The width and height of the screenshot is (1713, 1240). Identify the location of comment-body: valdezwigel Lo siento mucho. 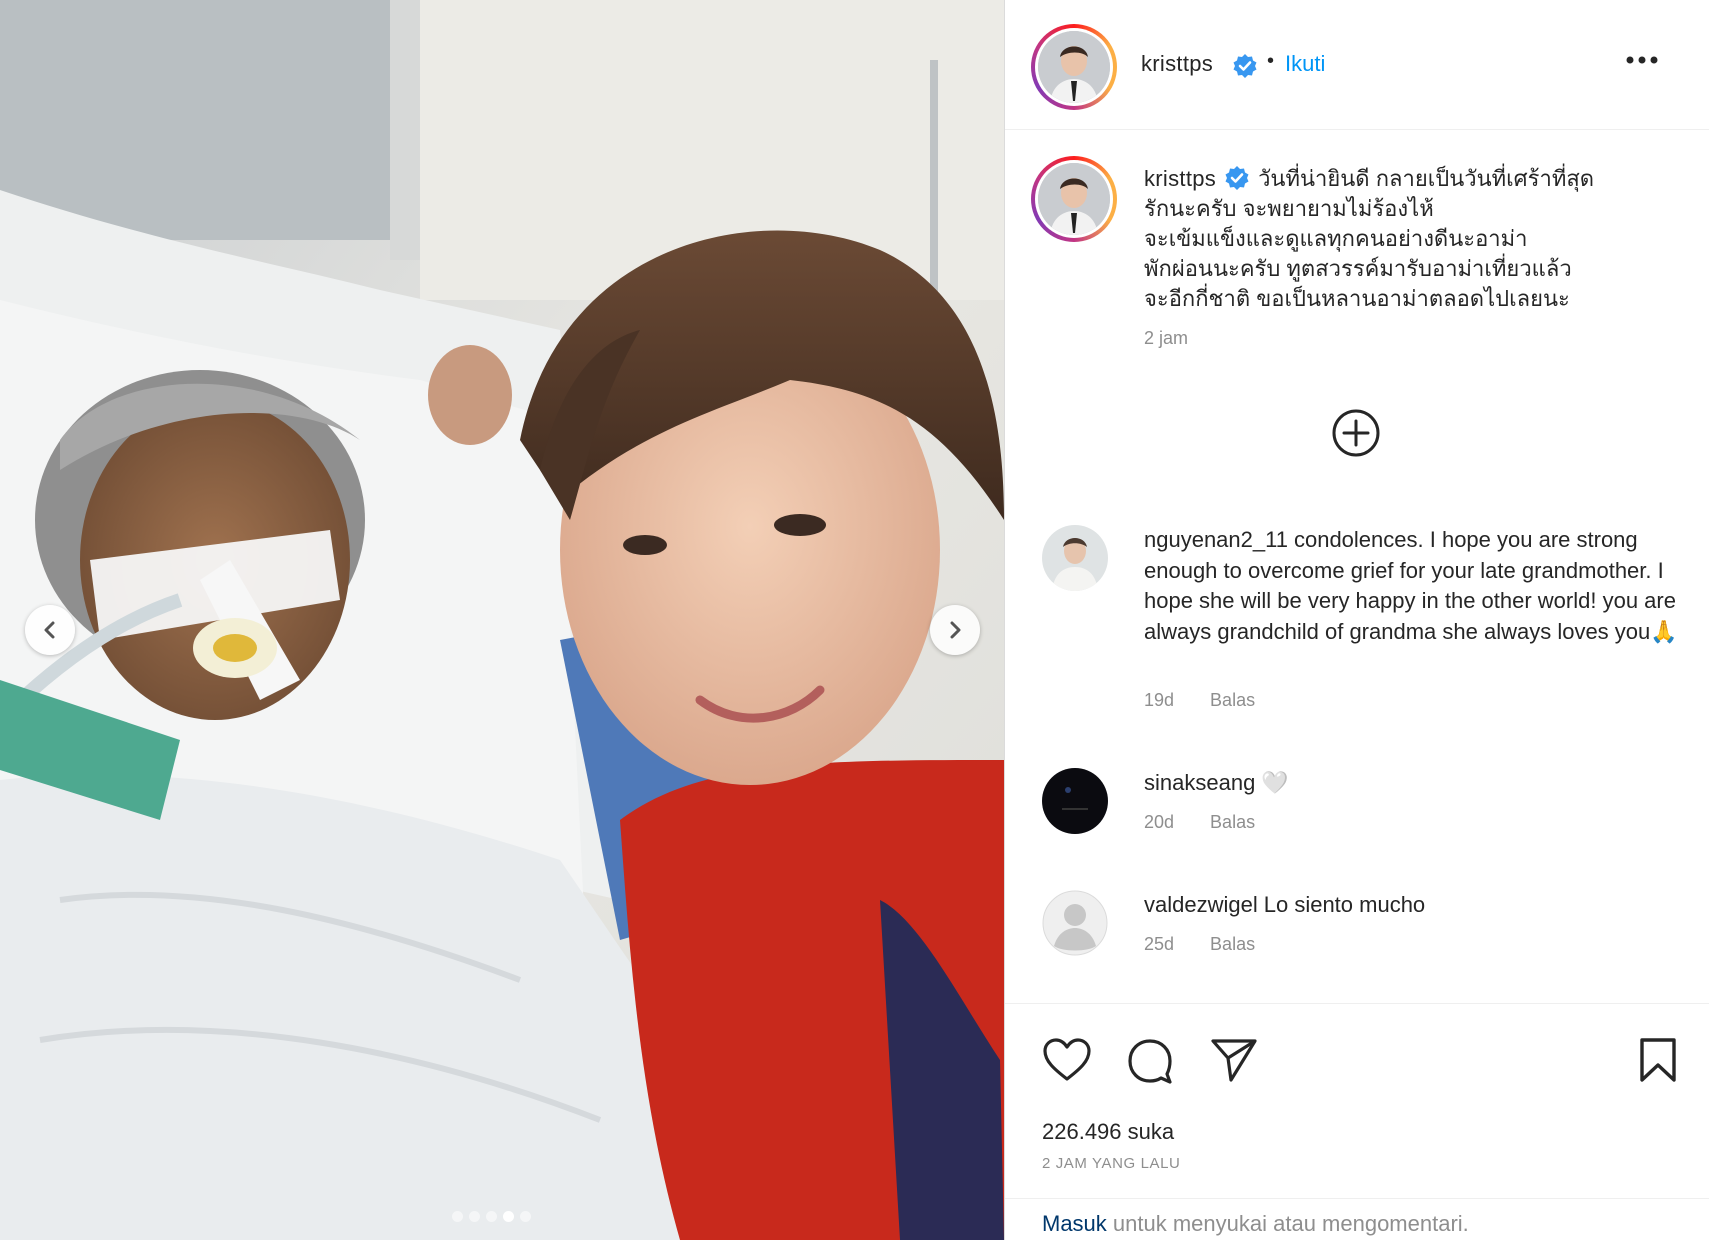
(1414, 905).